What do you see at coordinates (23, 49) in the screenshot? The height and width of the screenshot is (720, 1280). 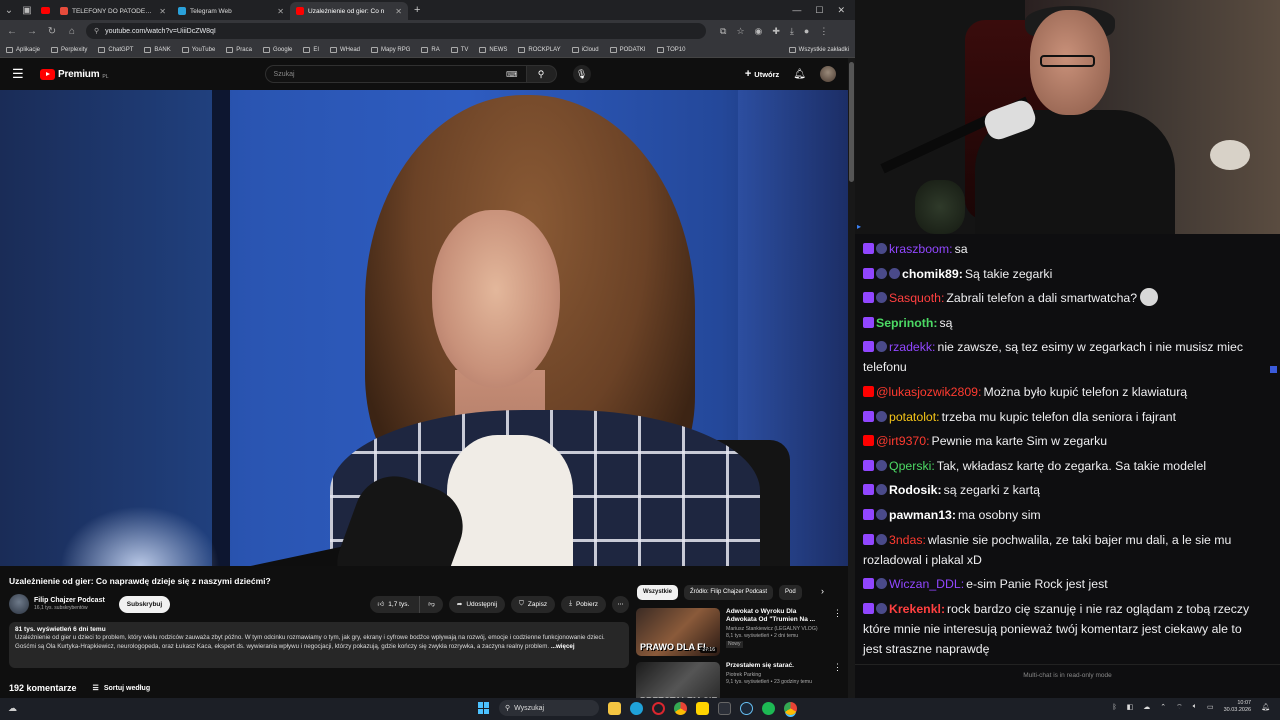 I see `bookmark-item: Aplikacje` at bounding box center [23, 49].